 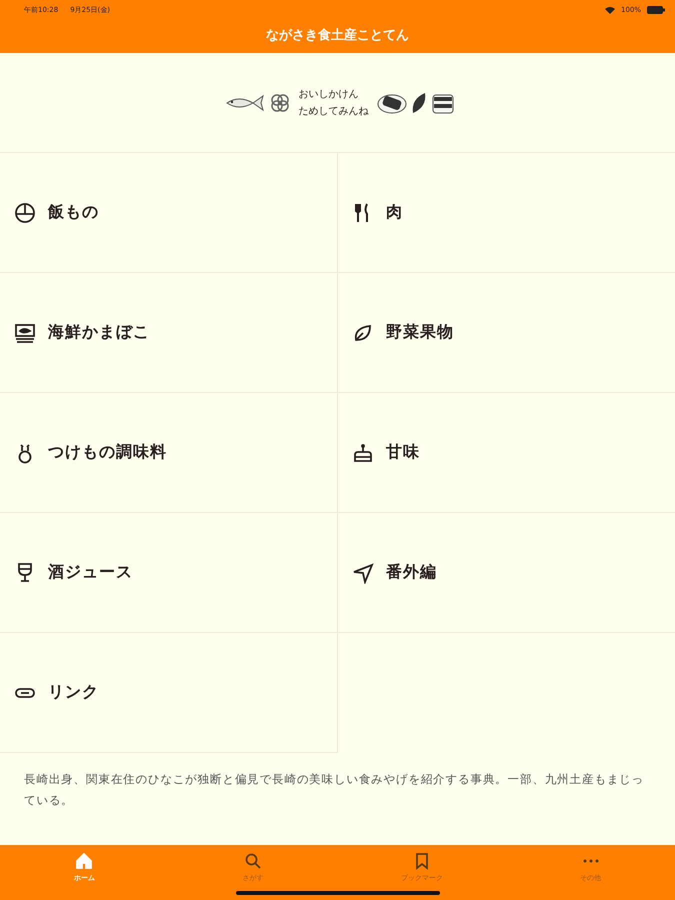 What do you see at coordinates (506, 573) in the screenshot?
I see `category-item: 番外編` at bounding box center [506, 573].